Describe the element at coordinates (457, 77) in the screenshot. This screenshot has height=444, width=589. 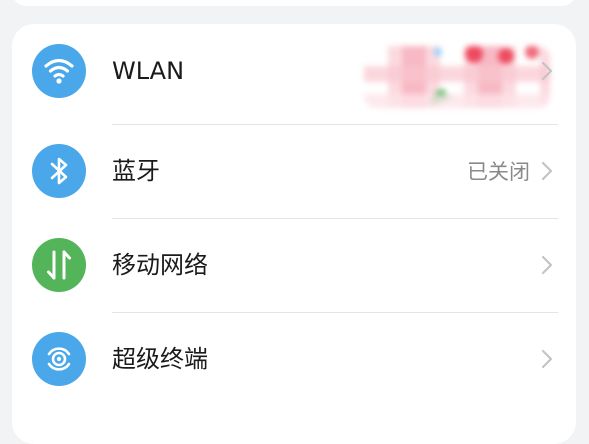
I see `connected-network-thumbnail` at that location.